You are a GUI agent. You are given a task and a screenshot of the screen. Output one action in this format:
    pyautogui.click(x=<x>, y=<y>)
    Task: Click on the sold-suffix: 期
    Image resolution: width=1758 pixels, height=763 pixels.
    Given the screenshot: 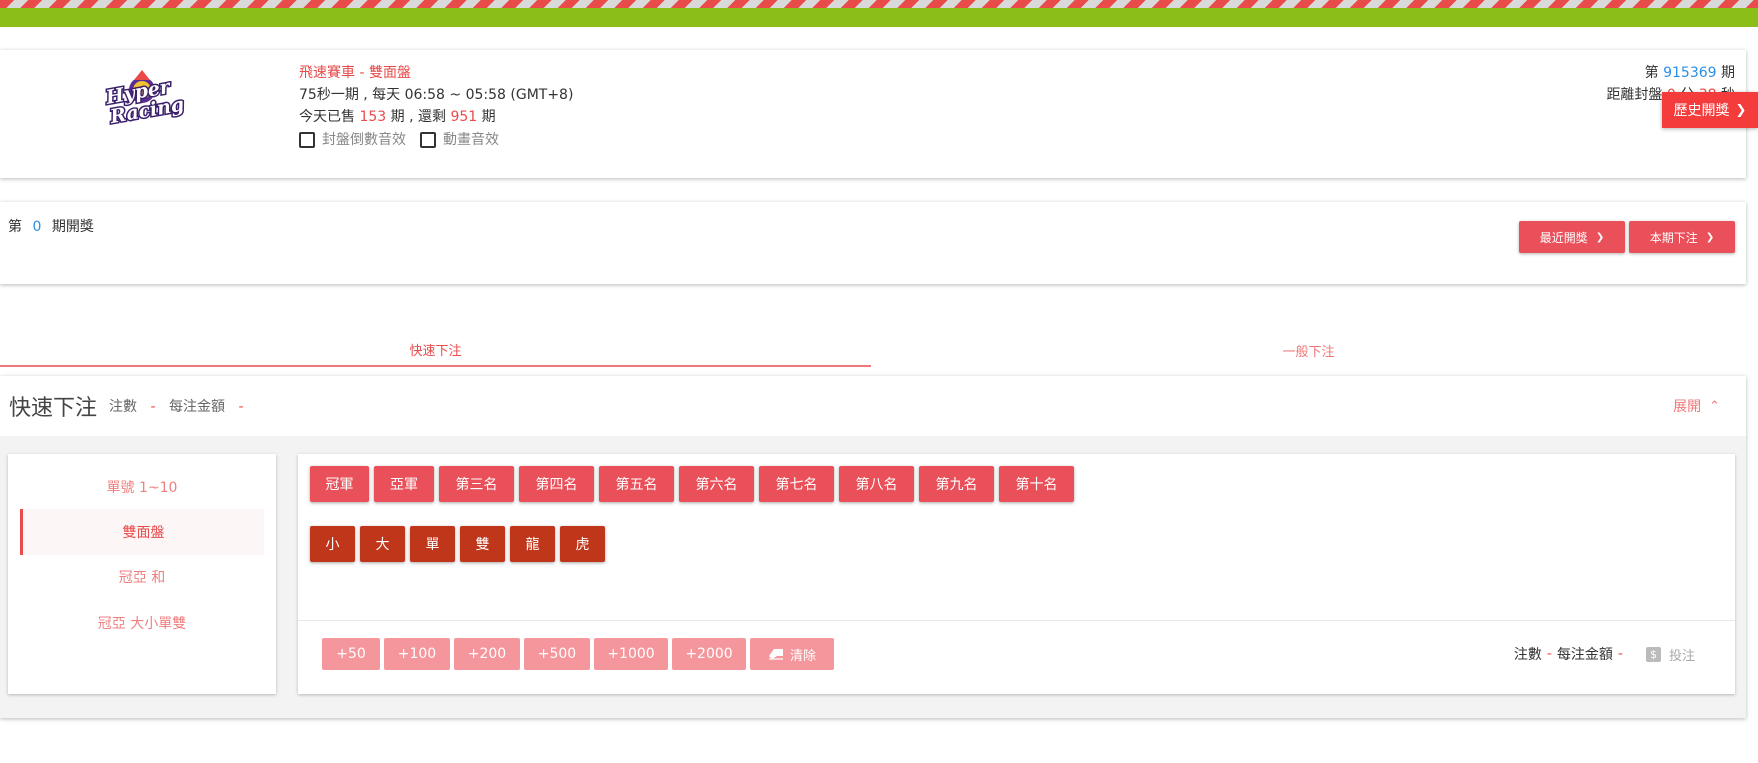 What is the action you would take?
    pyautogui.click(x=488, y=117)
    